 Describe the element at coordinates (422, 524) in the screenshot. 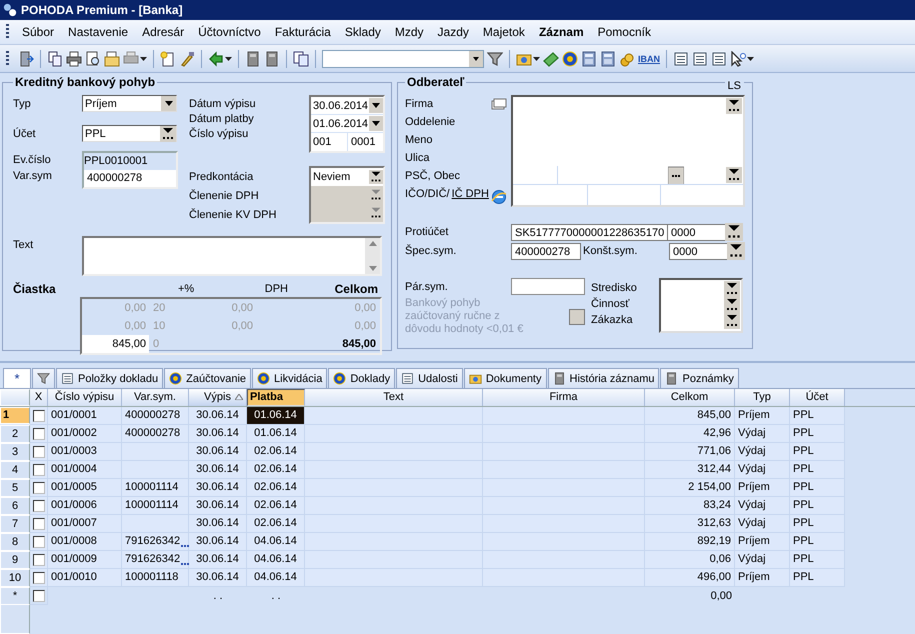

I see `table-row: 7 001/0007 30.06.14 02.06.14 312,63 Výdaj PPL` at that location.